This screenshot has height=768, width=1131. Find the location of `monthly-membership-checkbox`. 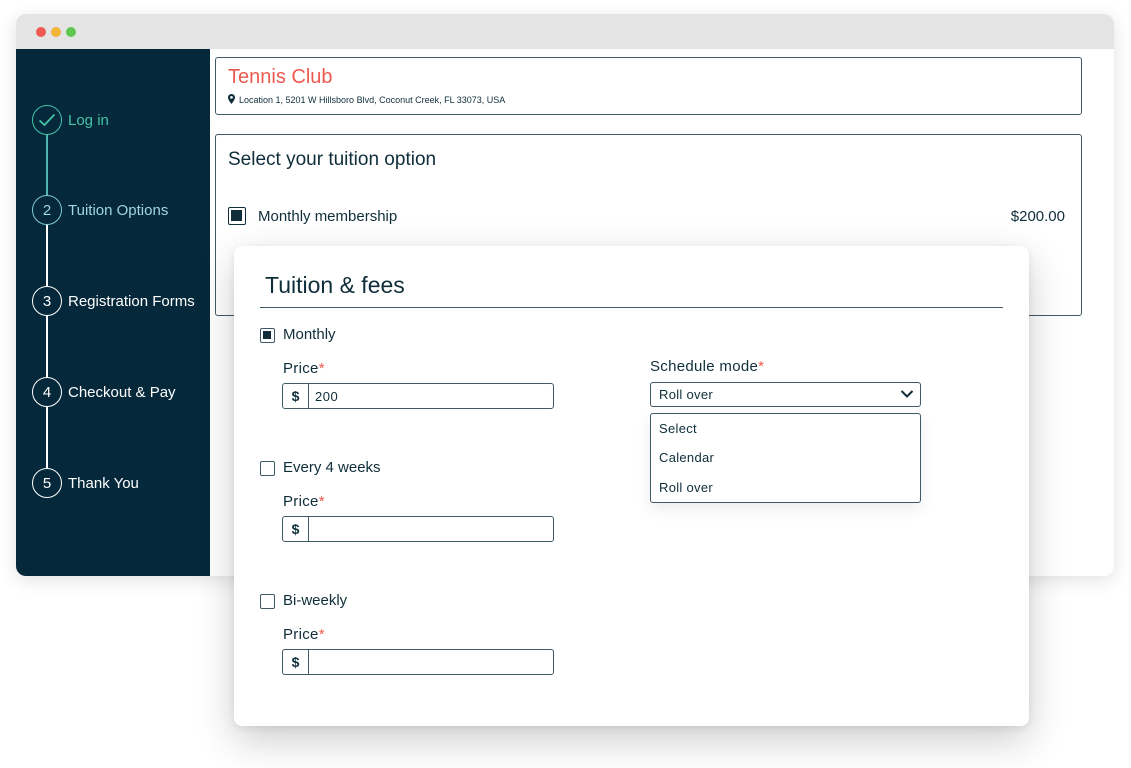

monthly-membership-checkbox is located at coordinates (237, 216).